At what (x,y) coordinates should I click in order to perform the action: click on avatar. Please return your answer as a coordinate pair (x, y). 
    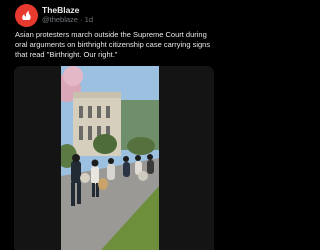
    Looking at the image, I should click on (26, 15).